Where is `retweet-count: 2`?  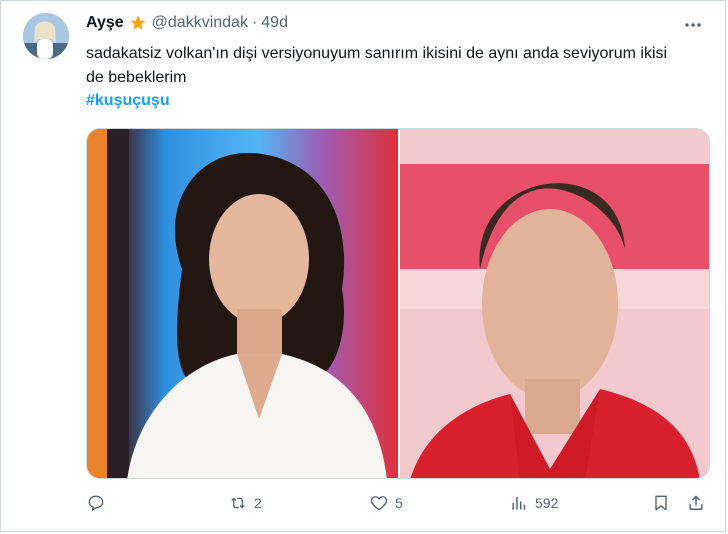
retweet-count: 2 is located at coordinates (258, 503).